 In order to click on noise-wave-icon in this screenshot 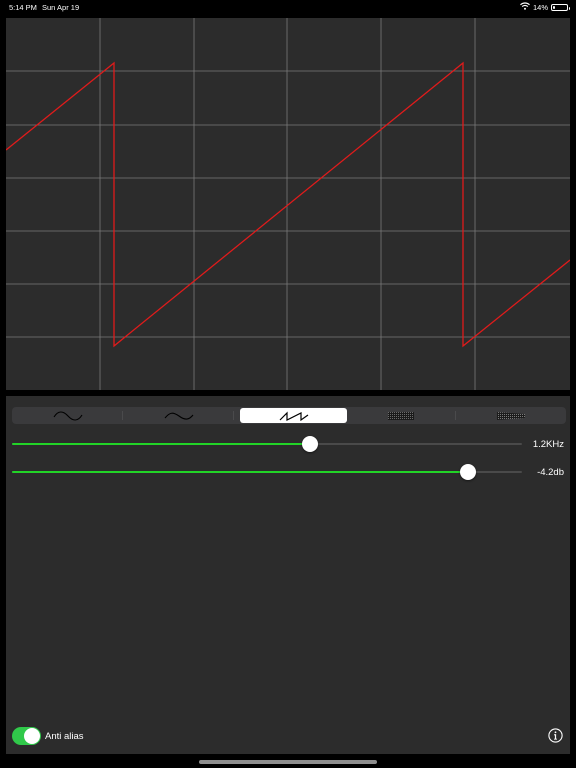, I will do `click(511, 415)`.